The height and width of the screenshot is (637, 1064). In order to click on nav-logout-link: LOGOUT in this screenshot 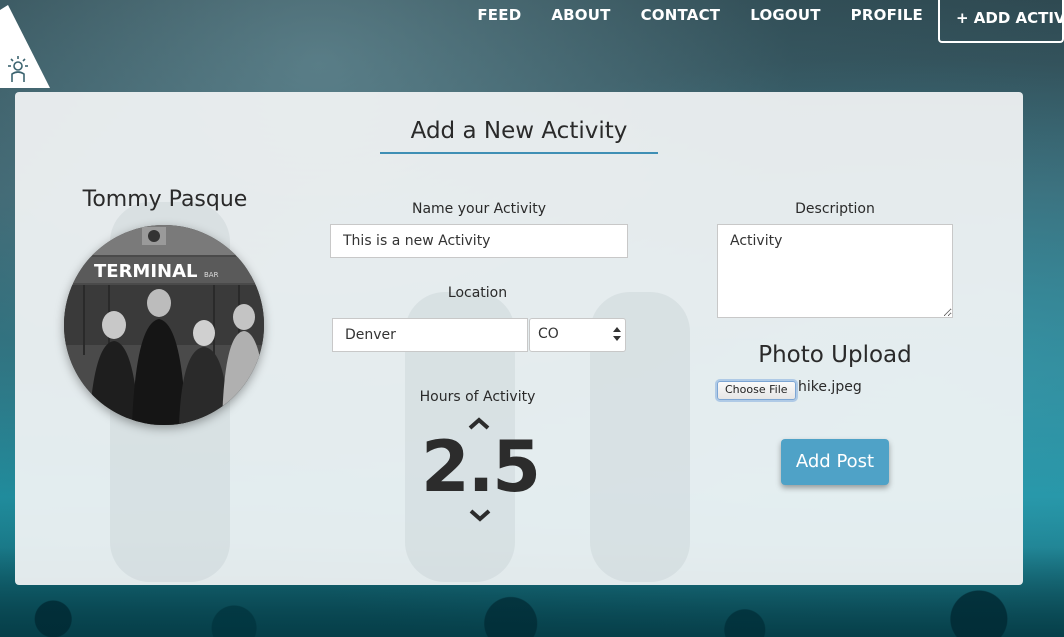, I will do `click(785, 17)`.